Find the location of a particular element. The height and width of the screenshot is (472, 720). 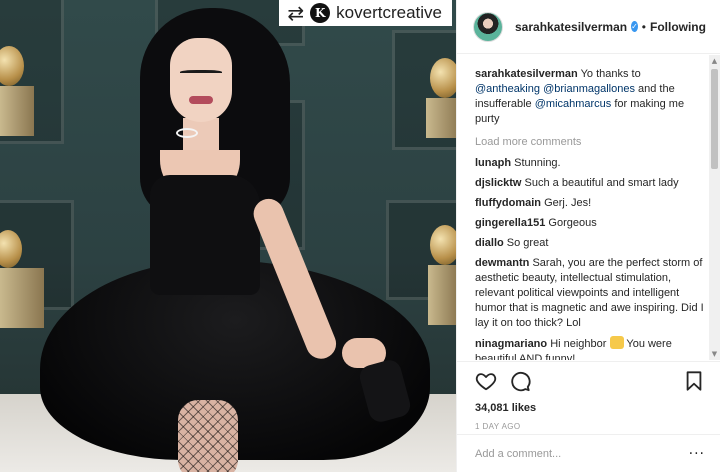

more-options-icon: ··· is located at coordinates (697, 454).